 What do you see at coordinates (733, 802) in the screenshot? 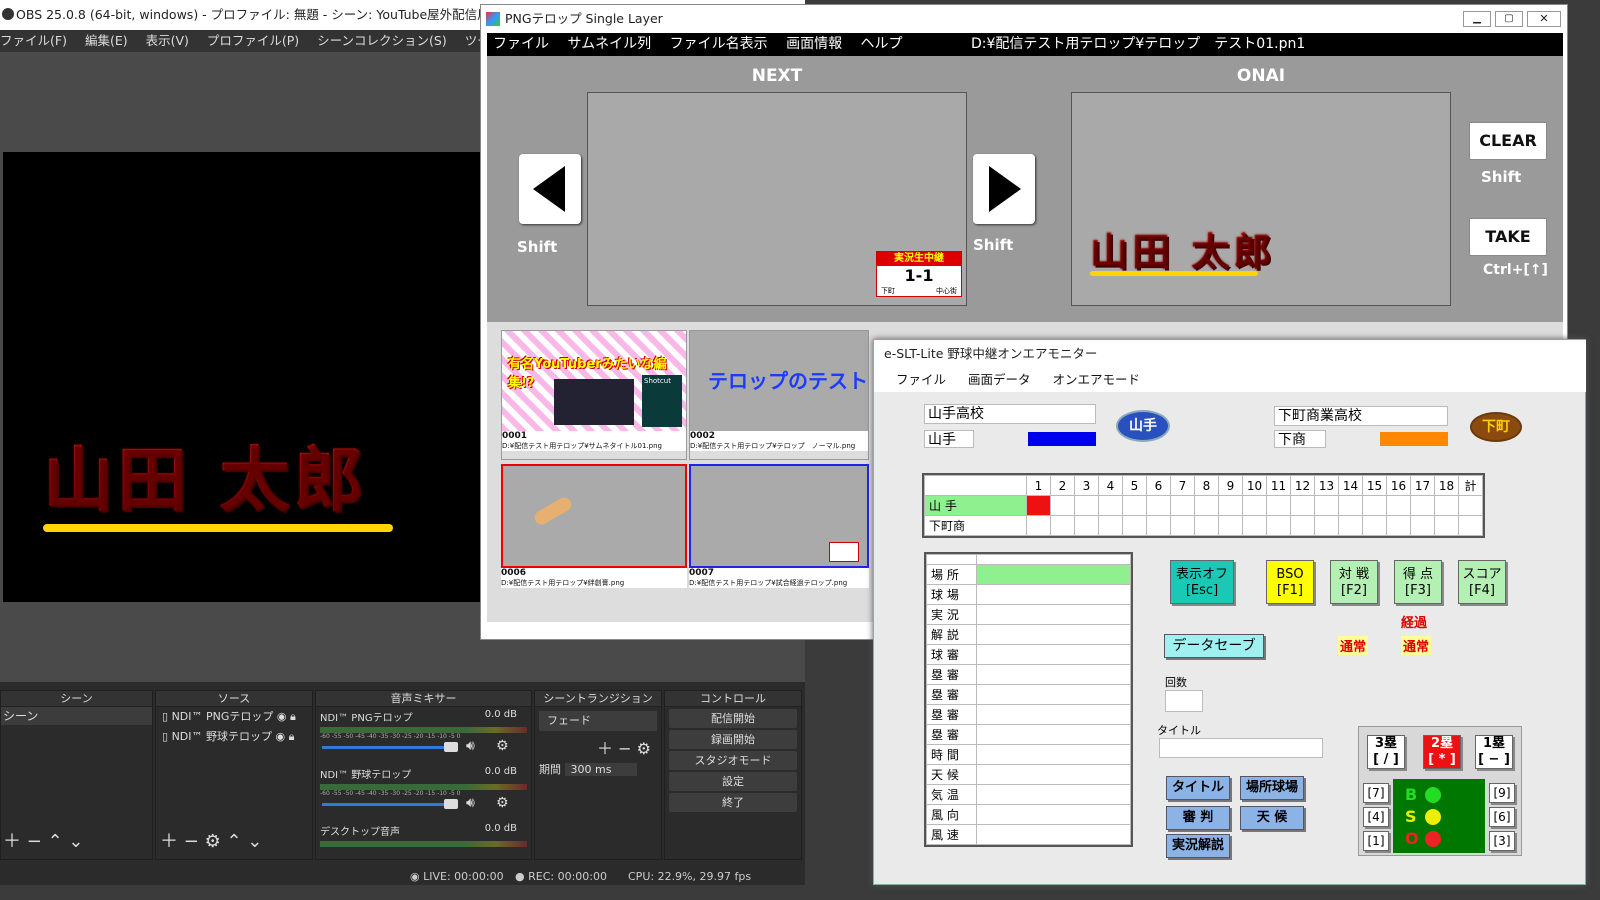
I see `exit-button: 終了` at bounding box center [733, 802].